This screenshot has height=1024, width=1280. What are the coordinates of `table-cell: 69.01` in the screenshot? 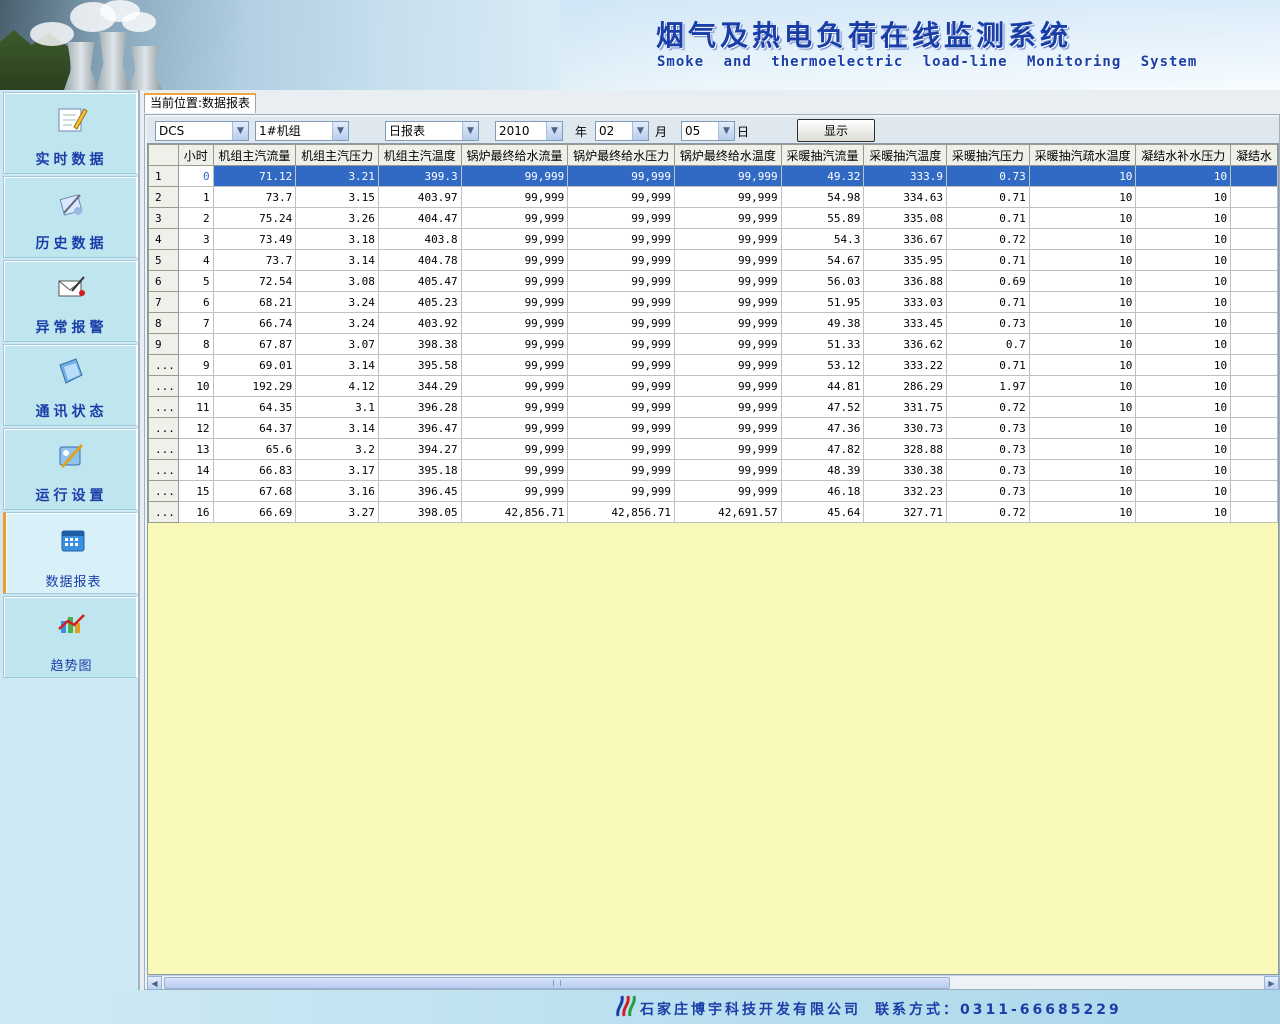 It's located at (254, 365).